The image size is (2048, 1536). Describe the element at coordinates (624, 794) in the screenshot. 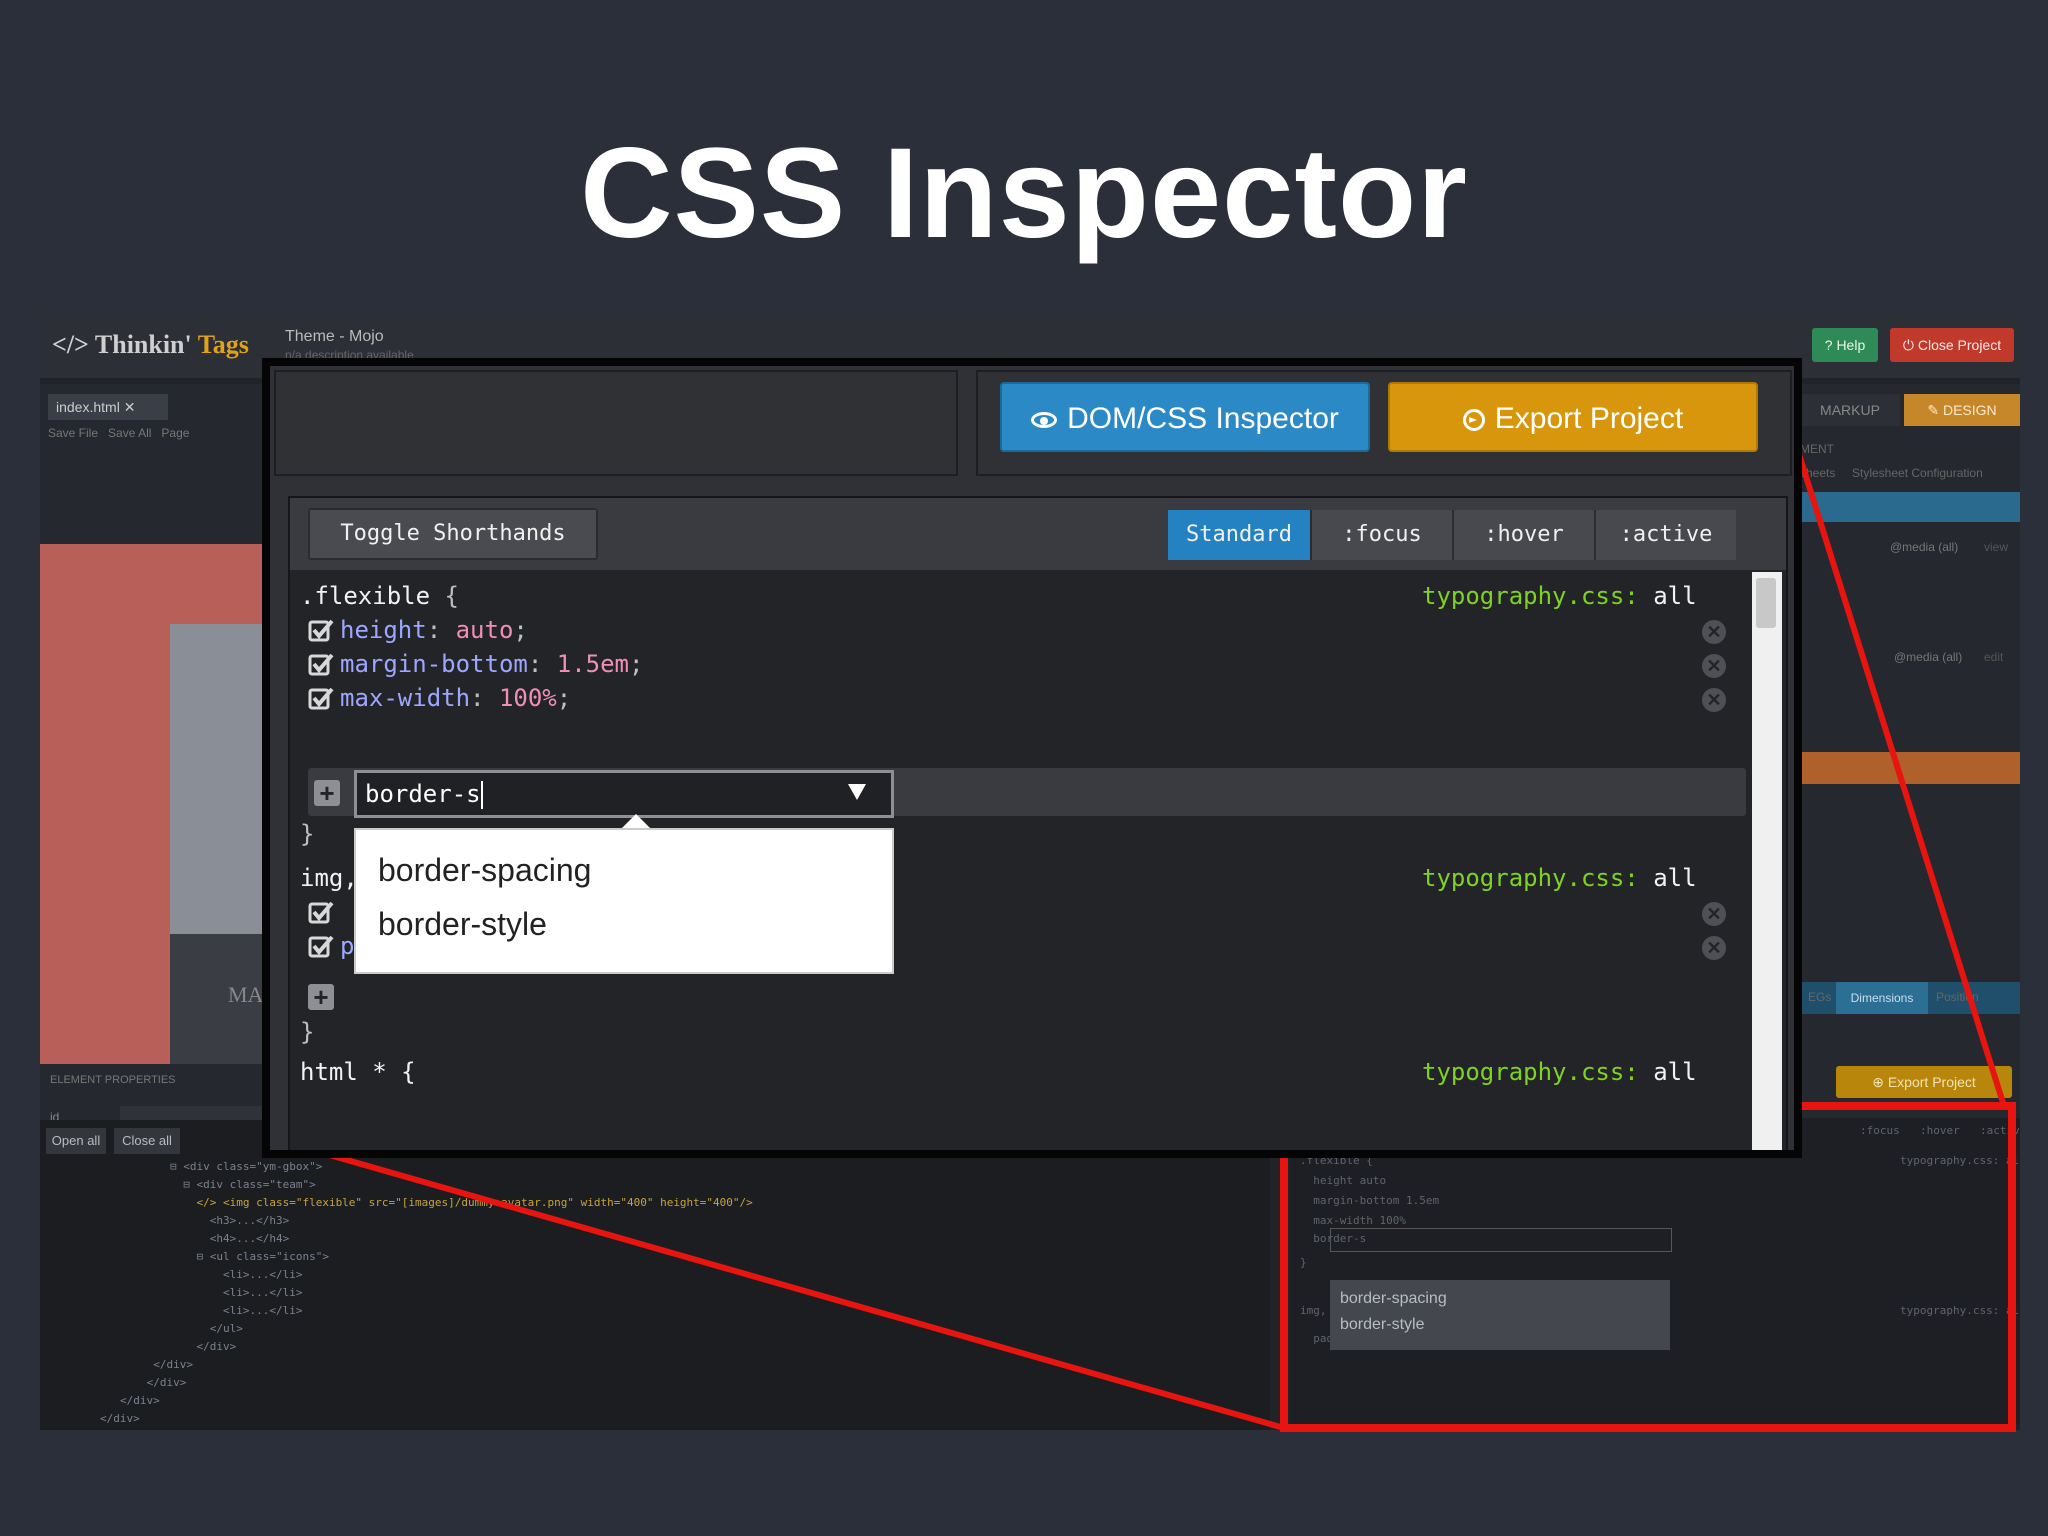

I see `new-property-input: border-s` at that location.